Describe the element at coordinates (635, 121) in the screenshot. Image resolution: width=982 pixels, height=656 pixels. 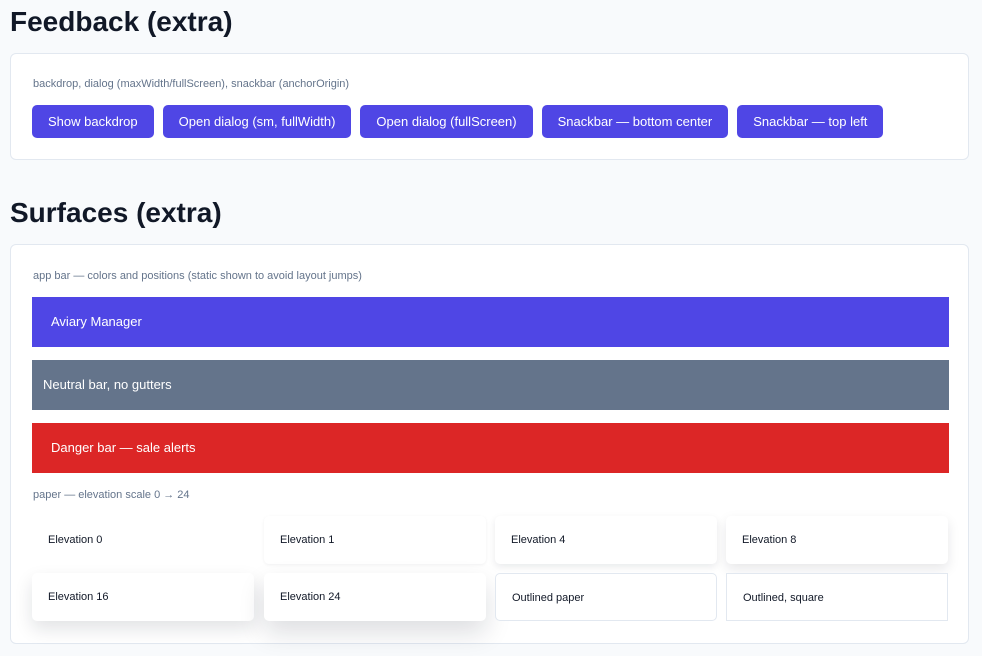
I see `snackbar-bottom-center-button: Snackbar — bottom center` at that location.